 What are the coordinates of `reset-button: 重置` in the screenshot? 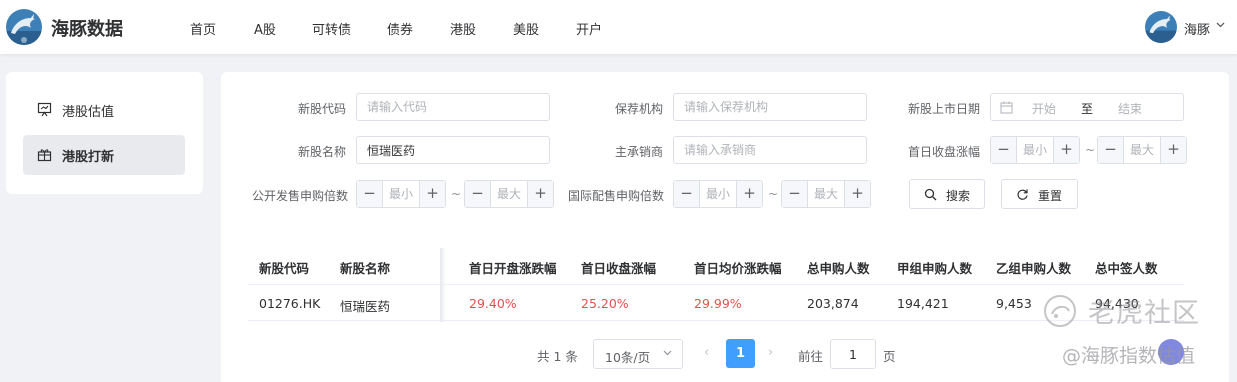 It's located at (1039, 194).